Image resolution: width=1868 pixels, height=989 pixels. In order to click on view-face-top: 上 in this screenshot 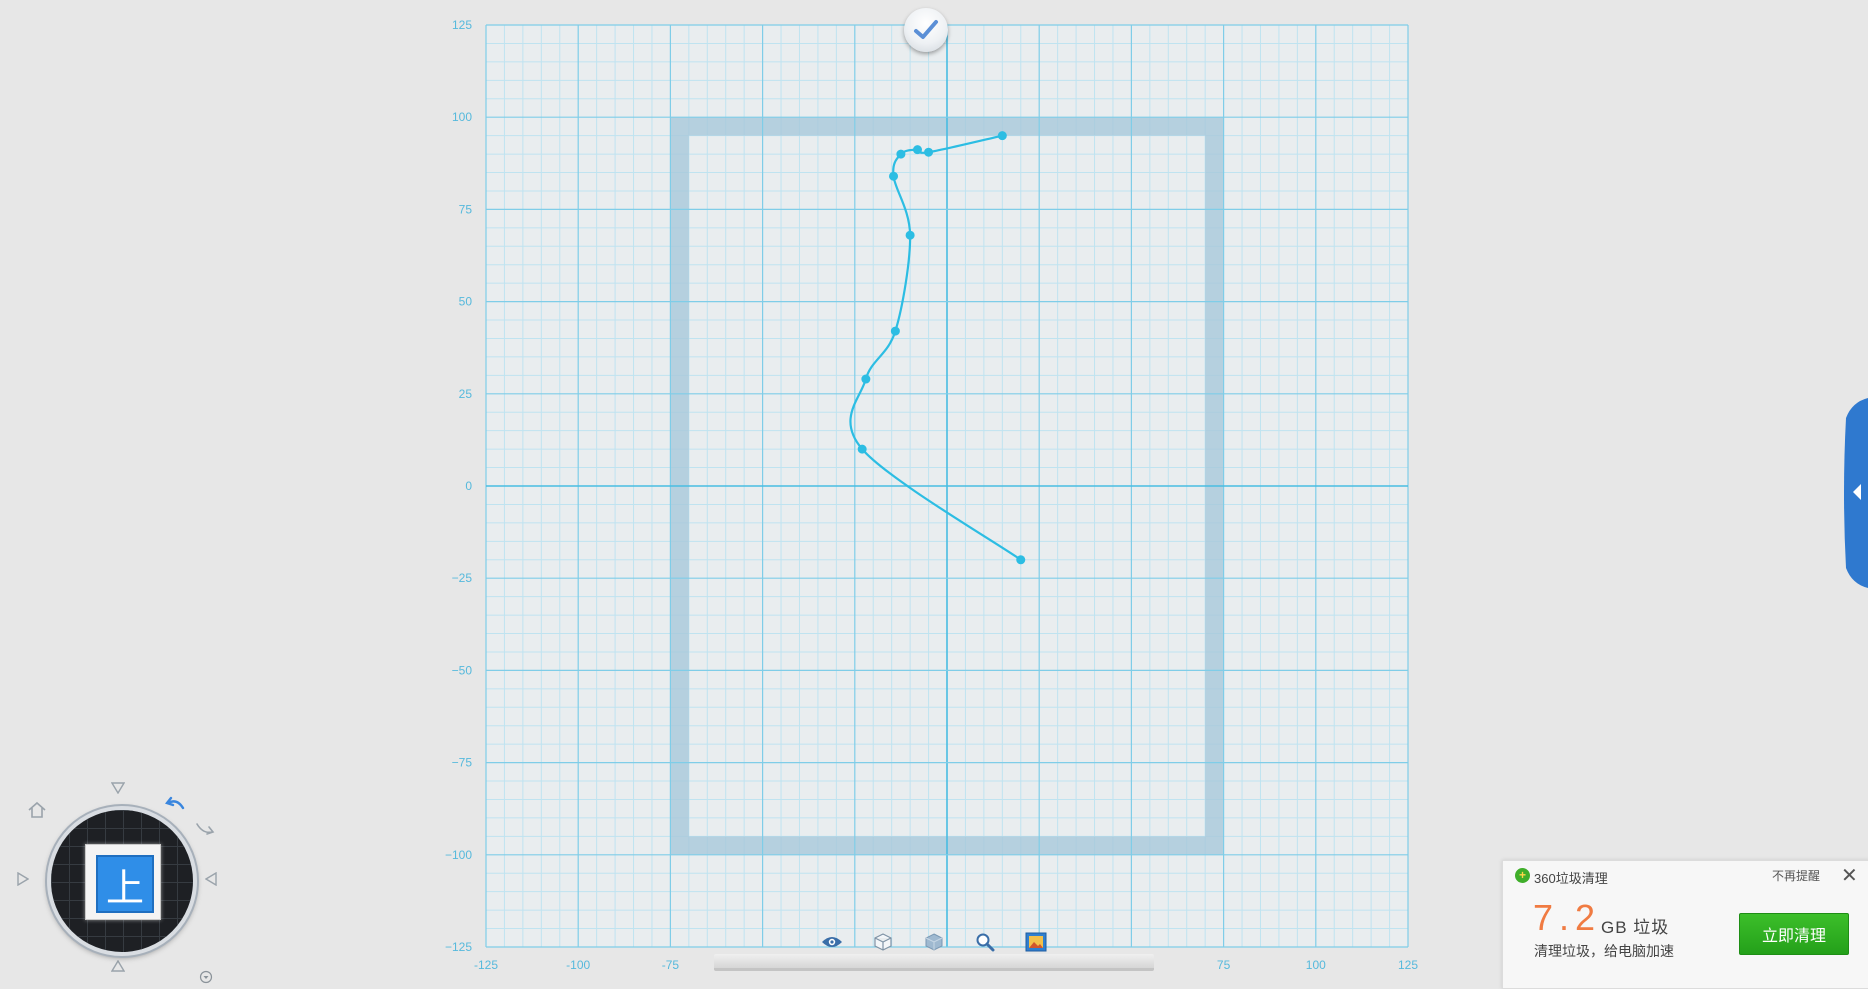, I will do `click(125, 884)`.